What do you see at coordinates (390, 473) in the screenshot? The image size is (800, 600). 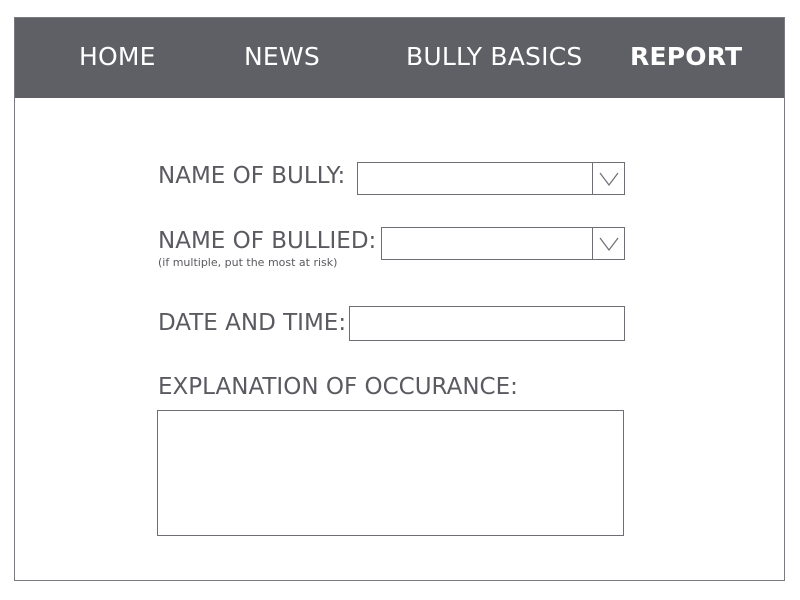 I see `explanation-textarea` at bounding box center [390, 473].